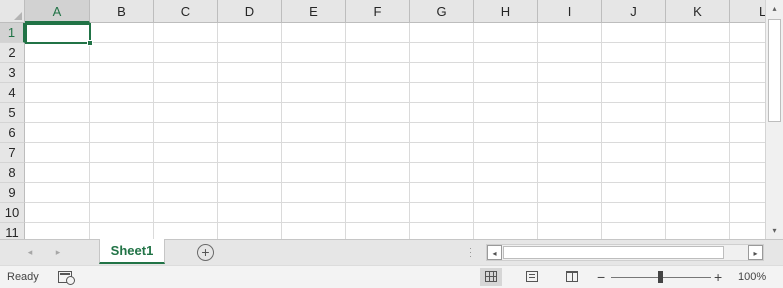 This screenshot has width=783, height=288. I want to click on row-header-5: 5, so click(12, 113).